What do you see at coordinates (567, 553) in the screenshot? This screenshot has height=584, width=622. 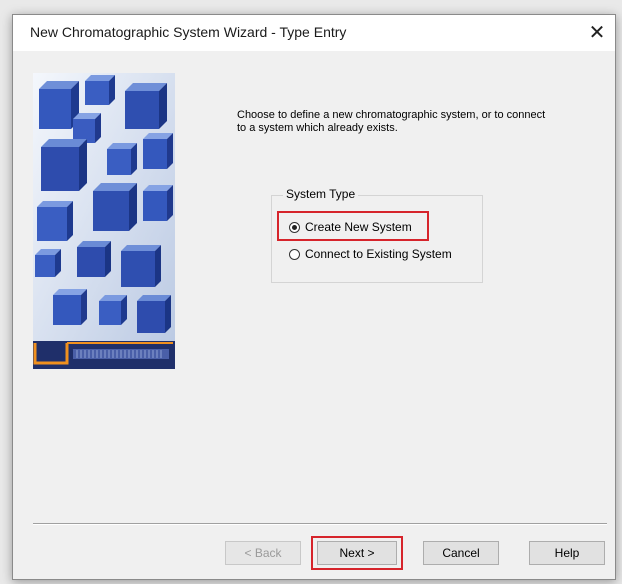 I see `help-button: Help` at bounding box center [567, 553].